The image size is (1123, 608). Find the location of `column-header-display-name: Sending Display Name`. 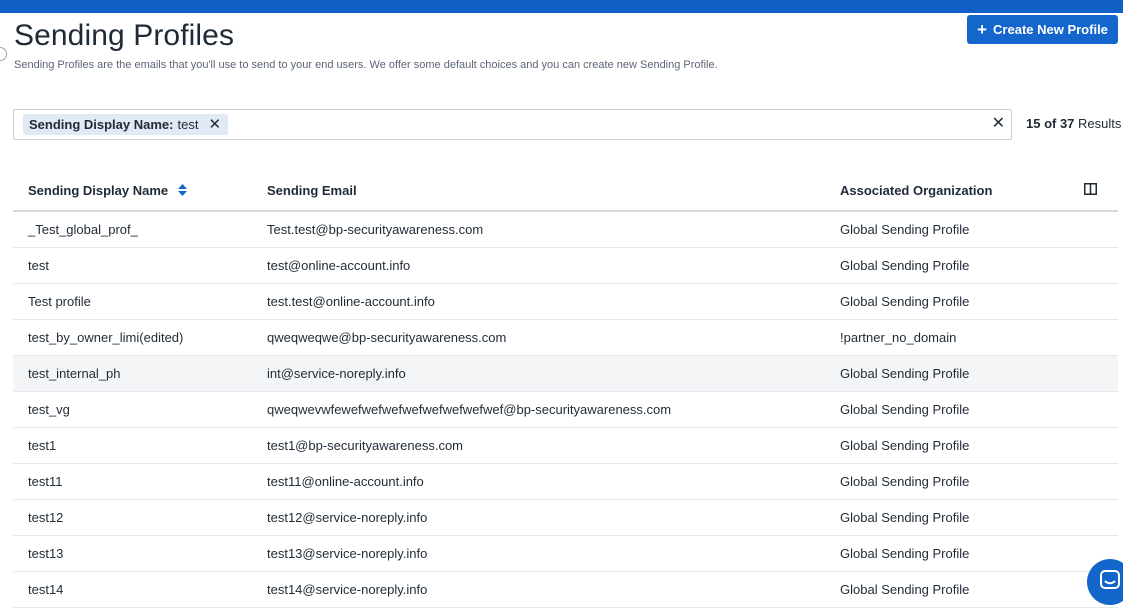

column-header-display-name: Sending Display Name is located at coordinates (107, 191).